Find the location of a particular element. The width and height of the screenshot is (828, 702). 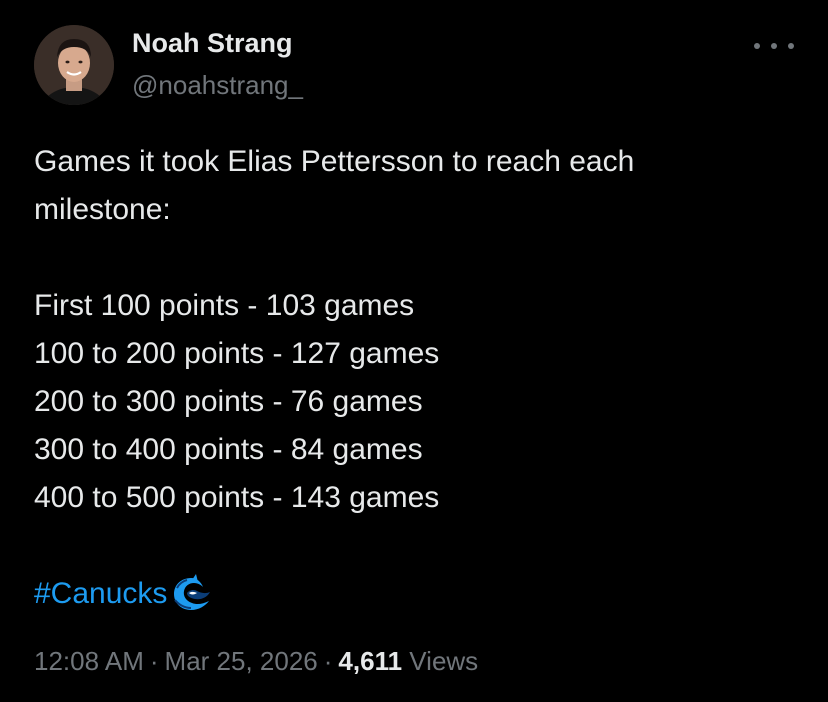

more-options-button is located at coordinates (774, 46).